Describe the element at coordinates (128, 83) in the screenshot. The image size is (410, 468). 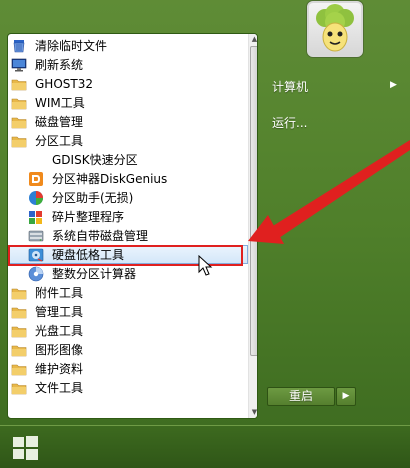
I see `program-folder-ghost32: GHOST32` at that location.